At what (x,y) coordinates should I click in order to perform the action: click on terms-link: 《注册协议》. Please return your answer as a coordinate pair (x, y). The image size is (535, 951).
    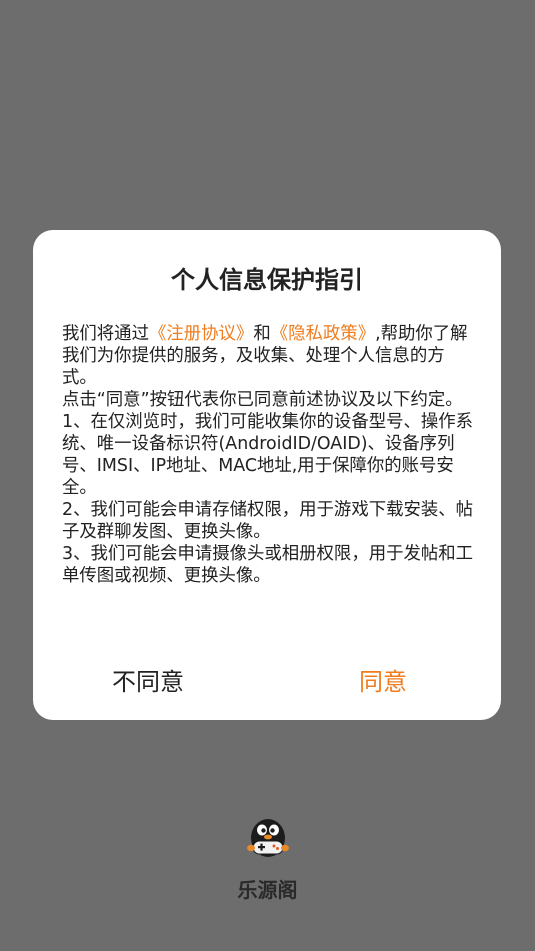
    Looking at the image, I should click on (201, 334).